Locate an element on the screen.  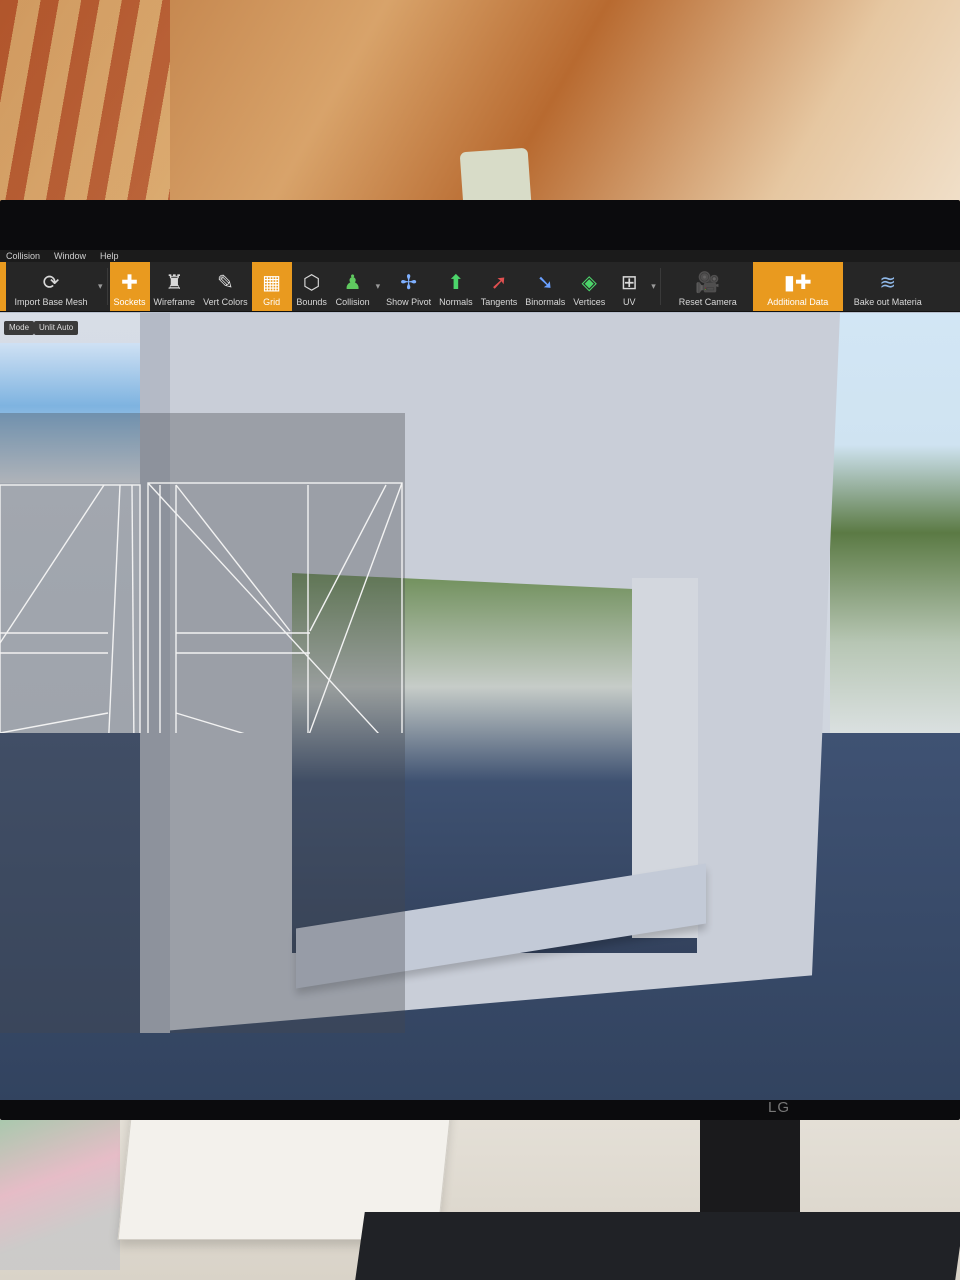
menu-item-window: Window is located at coordinates (70, 256).